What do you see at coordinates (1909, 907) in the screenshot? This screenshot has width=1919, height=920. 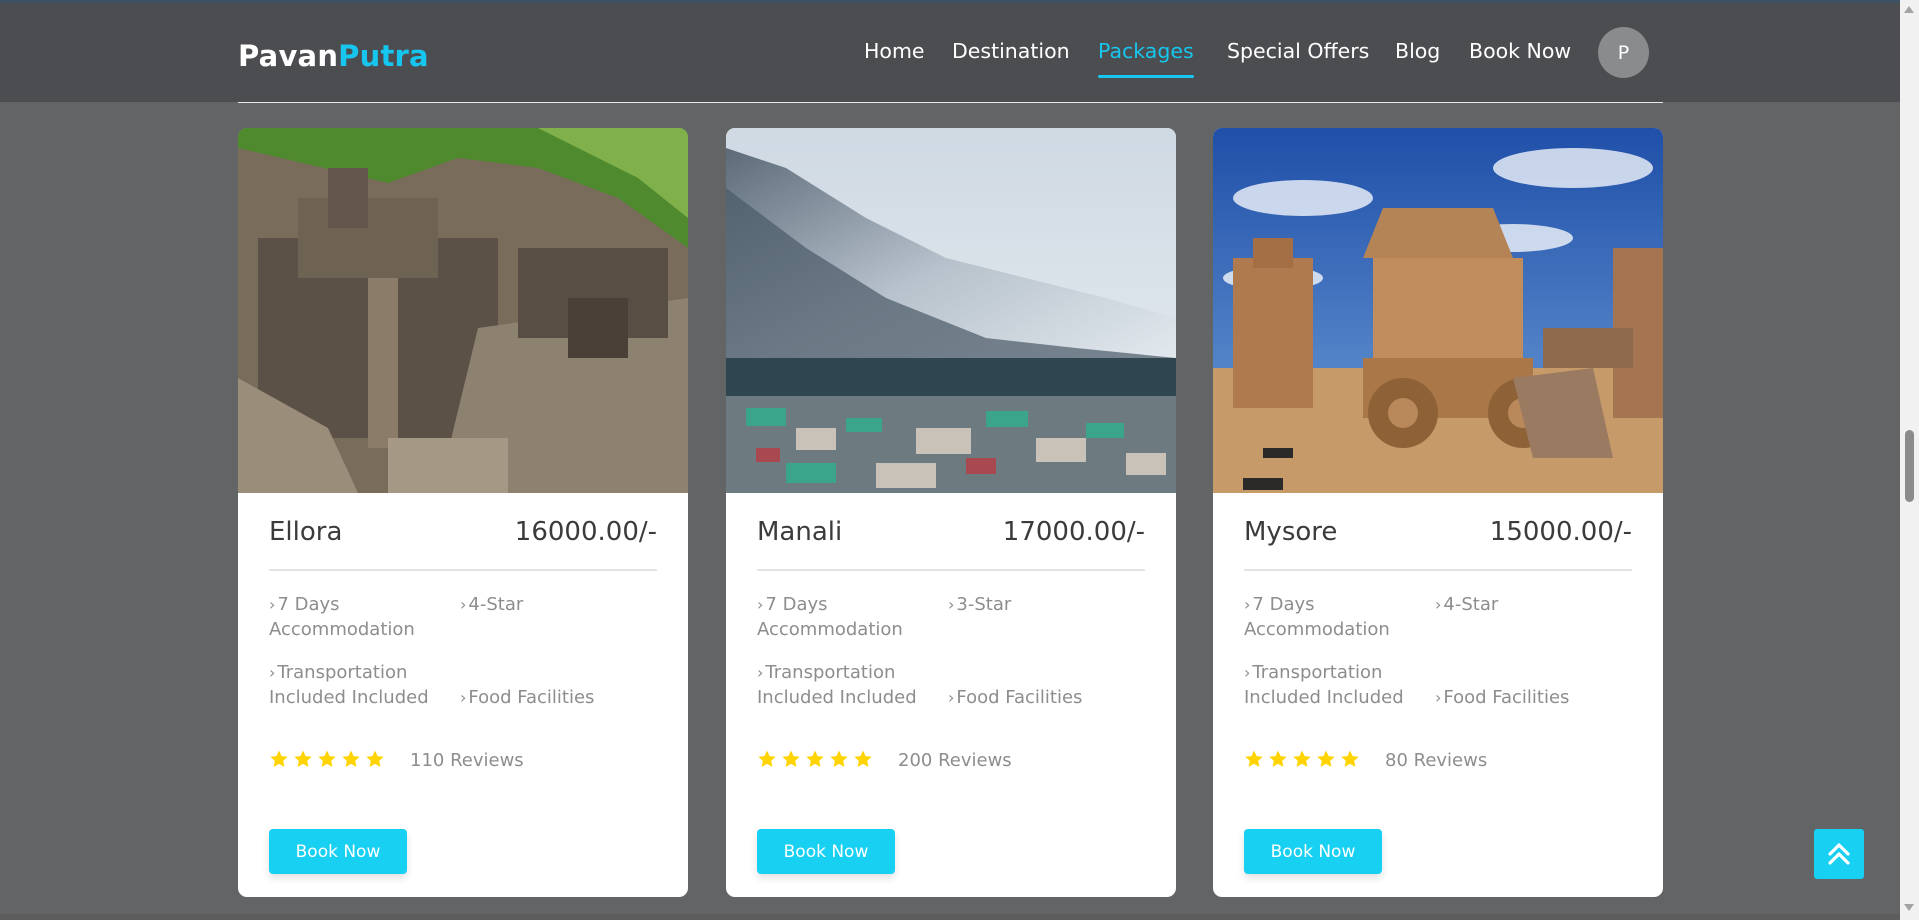 I see `scroll-down-arrow-icon` at bounding box center [1909, 907].